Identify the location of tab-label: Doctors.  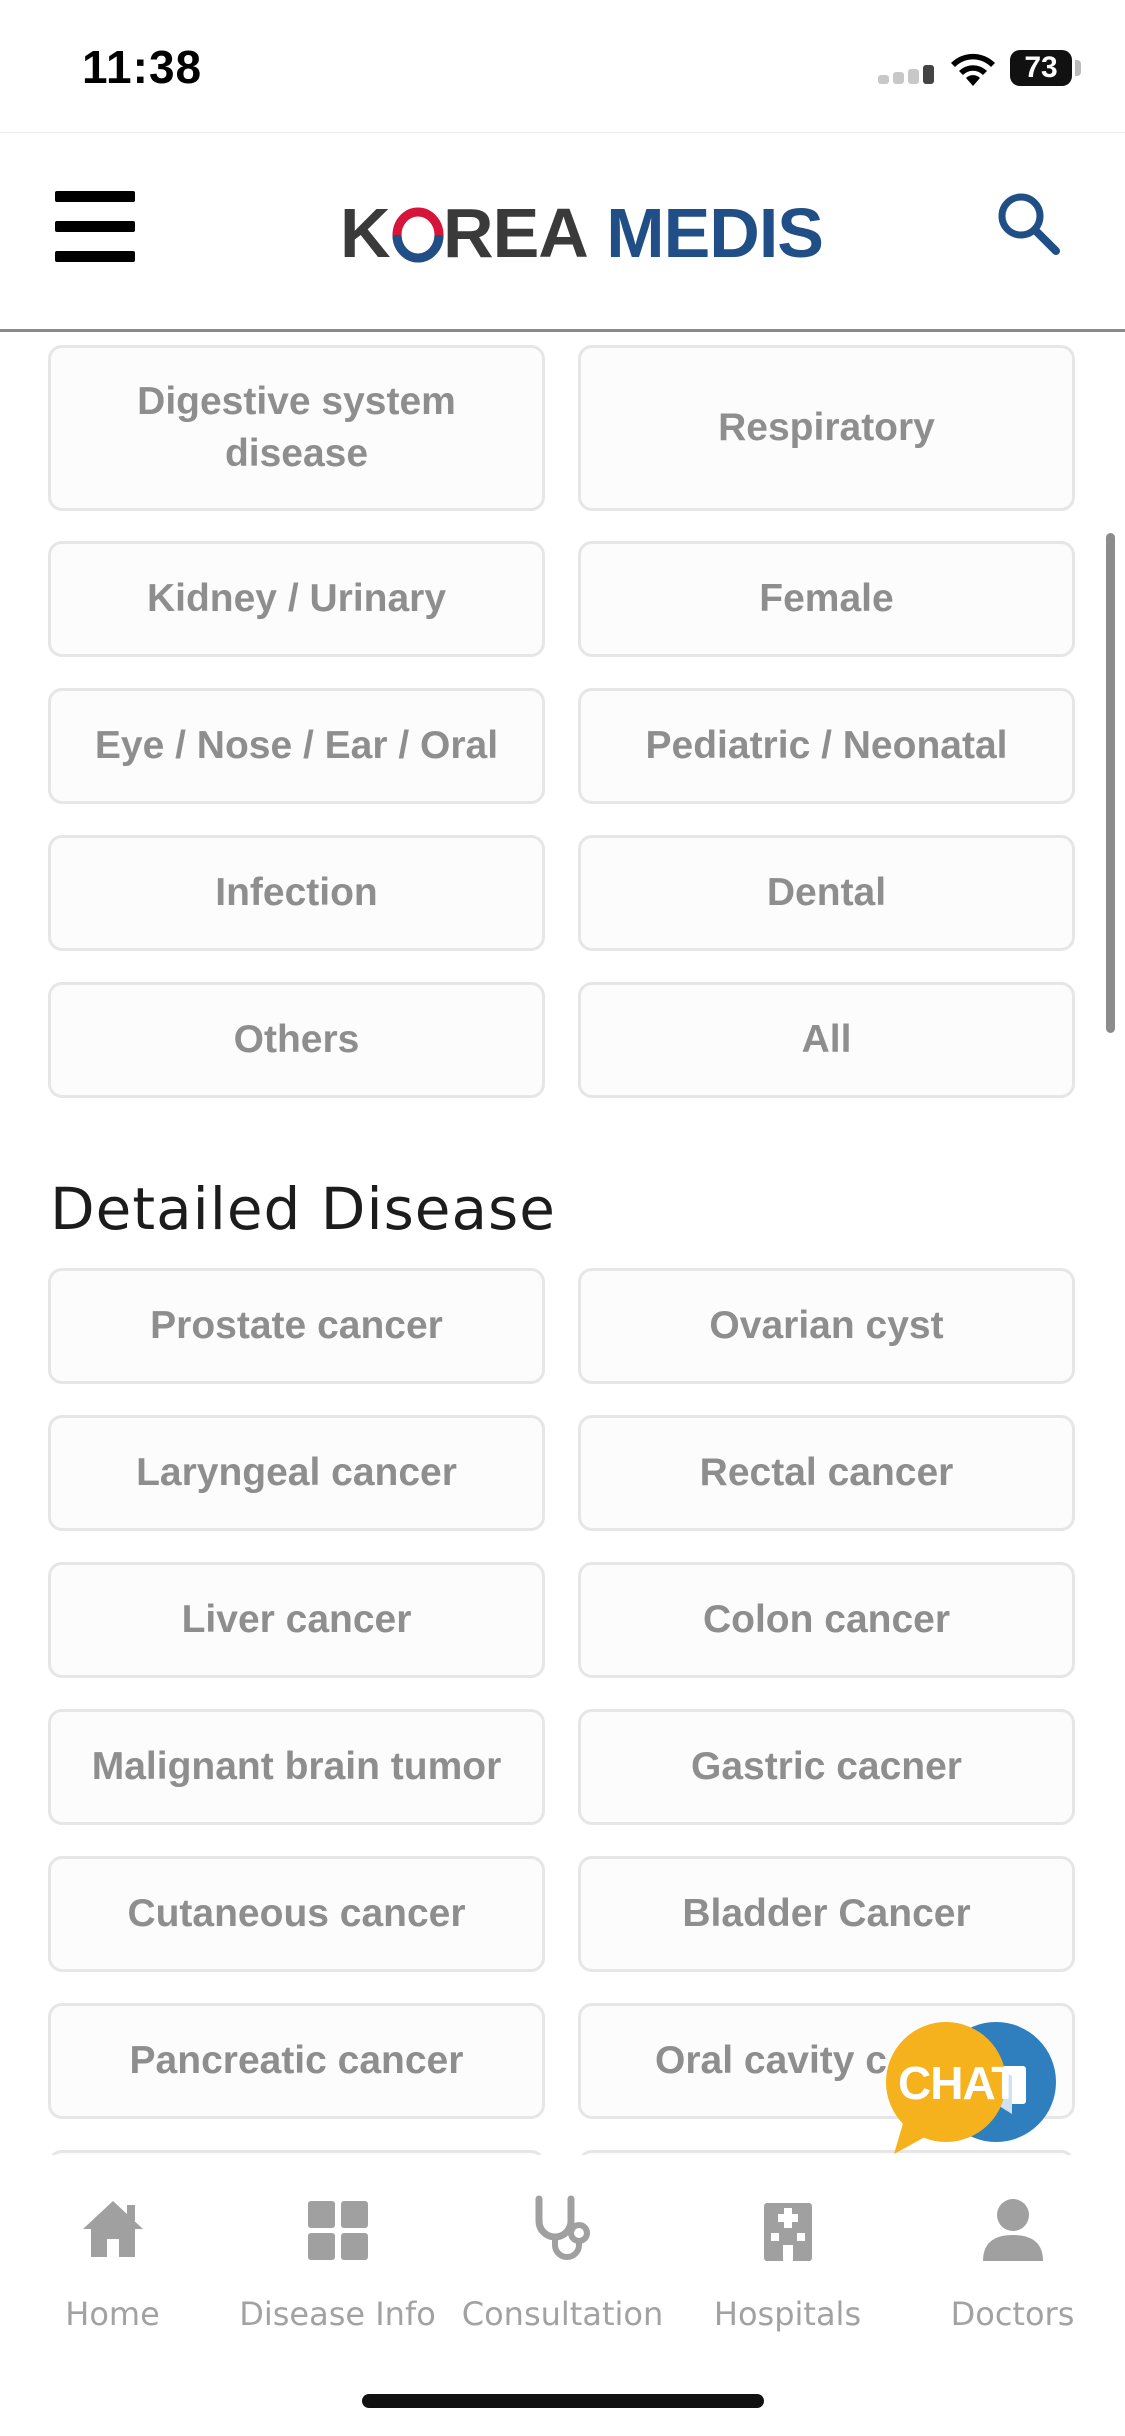
(1012, 2314).